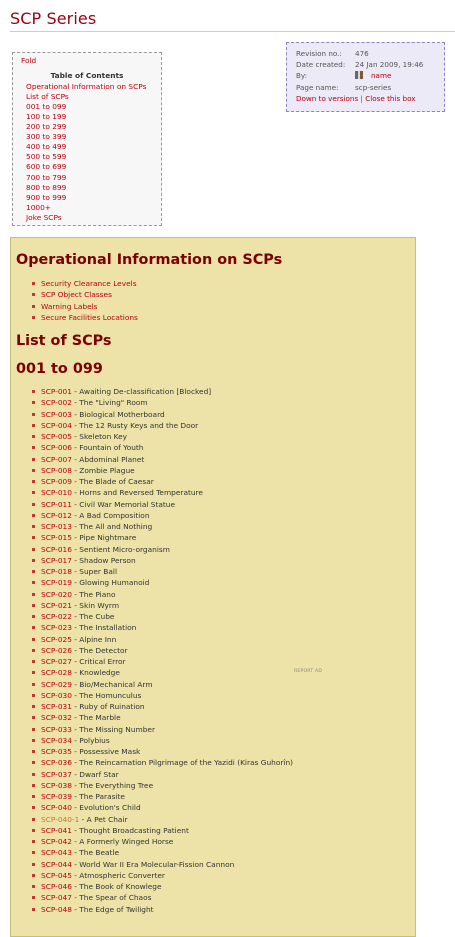 Image resolution: width=455 pixels, height=937 pixels. Describe the element at coordinates (56, 560) in the screenshot. I see `scp-link: SCP-017` at that location.